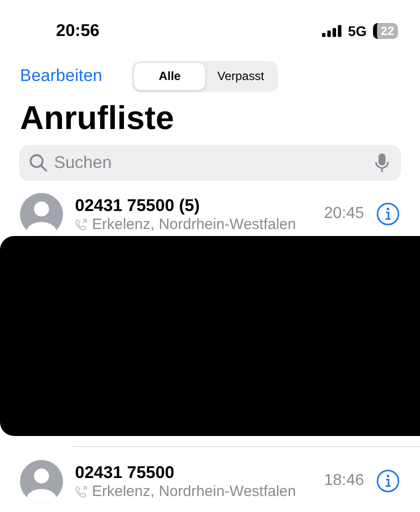 This screenshot has width=420, height=512. What do you see at coordinates (382, 163) in the screenshot?
I see `microphone-icon` at bounding box center [382, 163].